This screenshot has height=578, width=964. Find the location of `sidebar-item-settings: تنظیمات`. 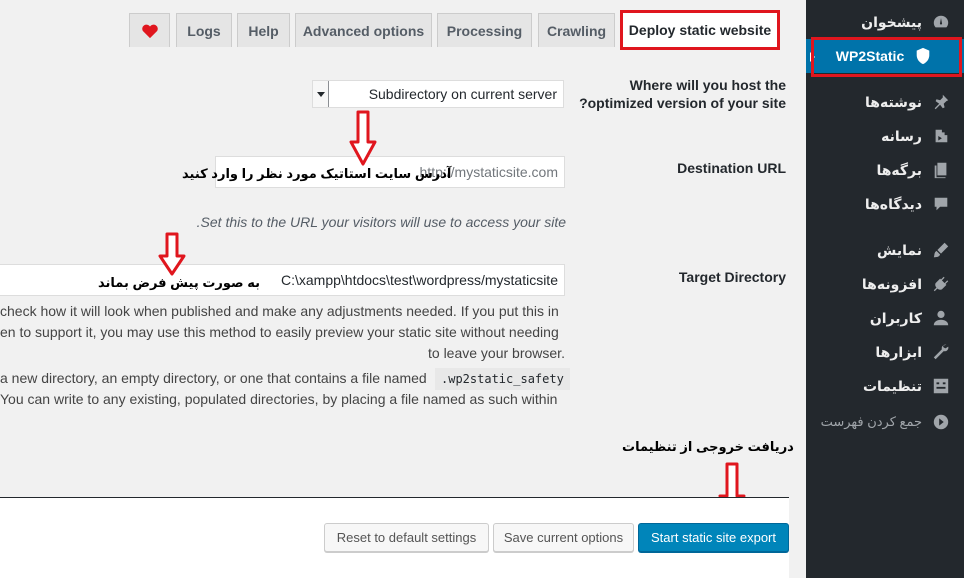

sidebar-item-settings: تنظیمات is located at coordinates (885, 386).